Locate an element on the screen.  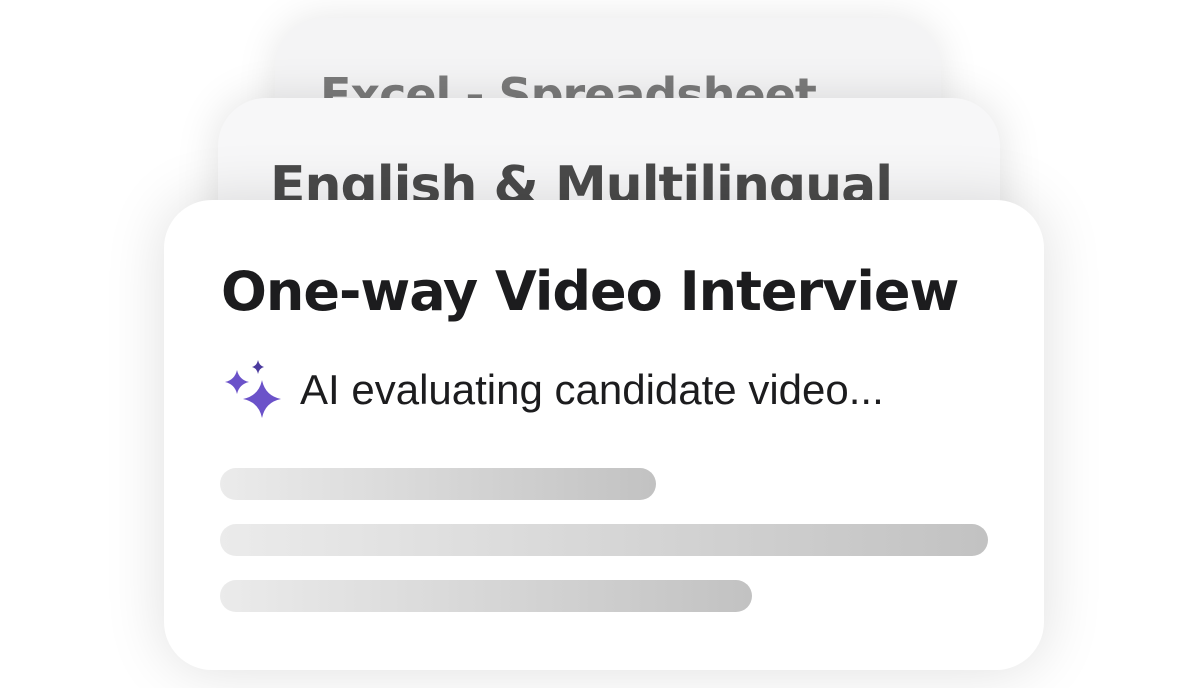
sparkle-icon is located at coordinates (253, 389).